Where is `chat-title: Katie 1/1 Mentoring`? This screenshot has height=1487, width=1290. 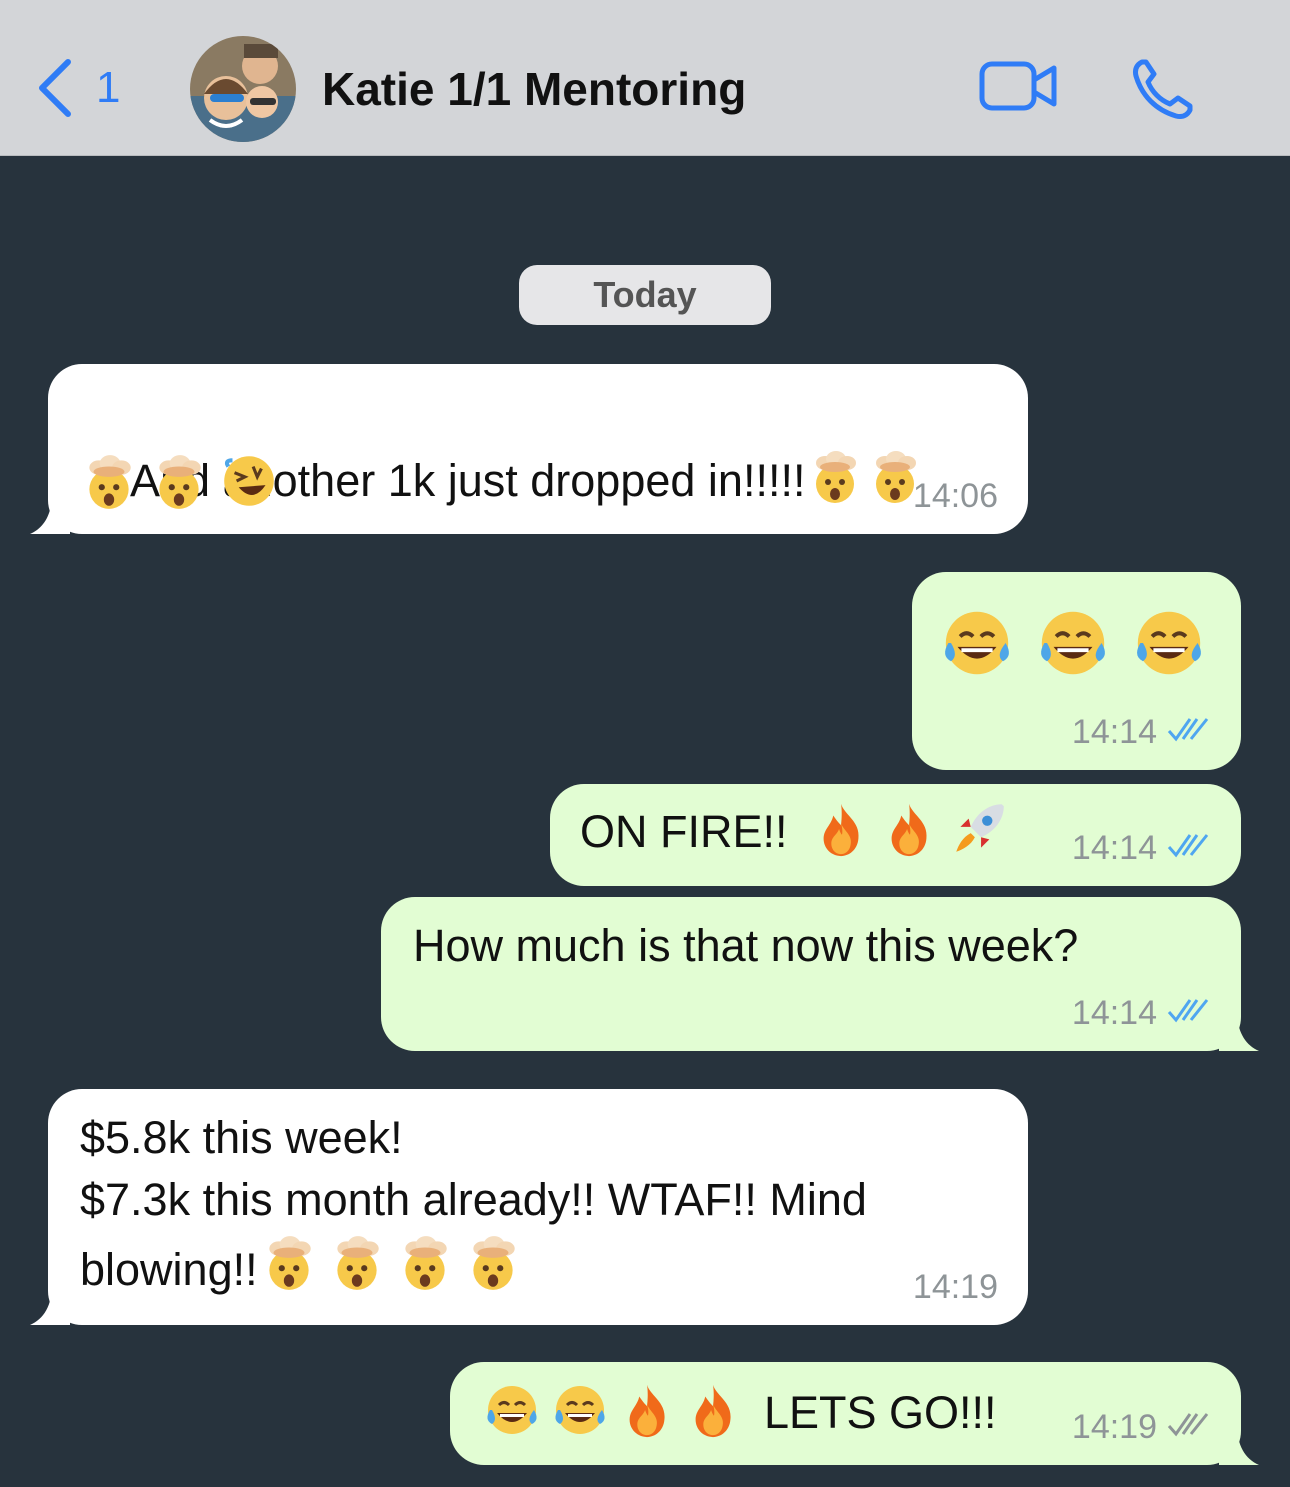 chat-title: Katie 1/1 Mentoring is located at coordinates (534, 89).